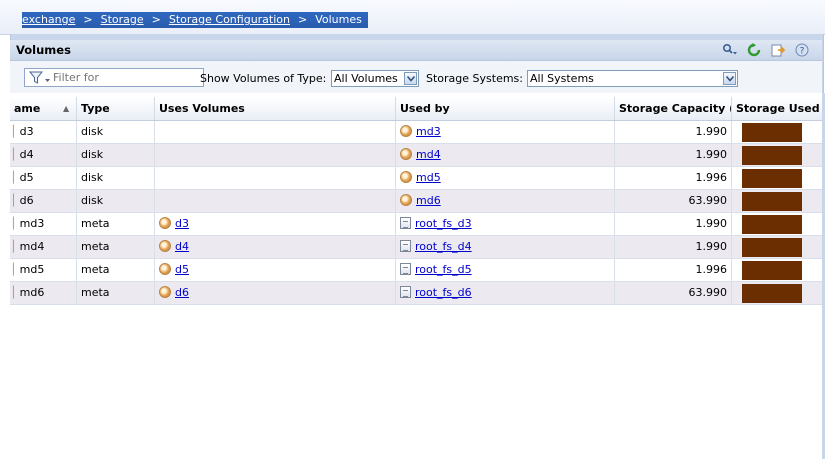 This screenshot has width=825, height=459. What do you see at coordinates (754, 50) in the screenshot?
I see `refresh-icon` at bounding box center [754, 50].